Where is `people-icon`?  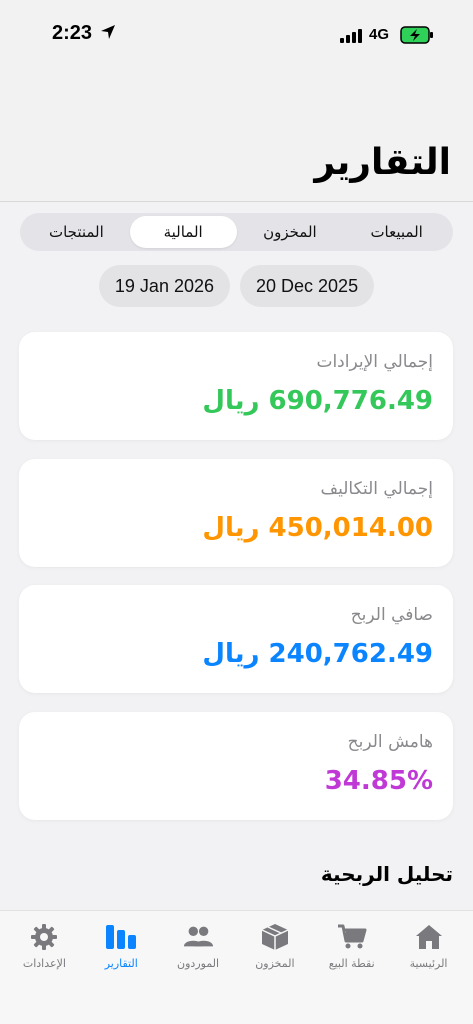
people-icon is located at coordinates (198, 937).